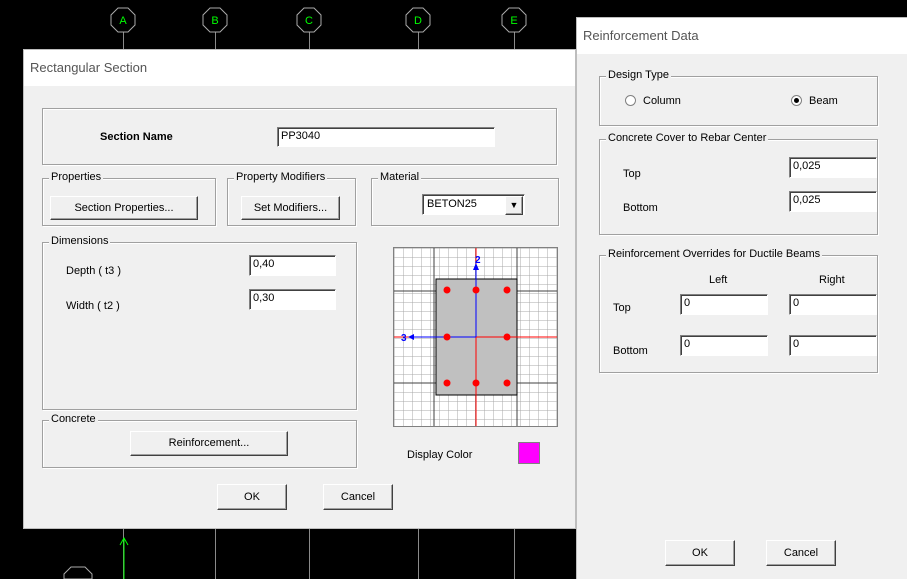 Image resolution: width=907 pixels, height=579 pixels. I want to click on section-preview: 2 3, so click(475, 337).